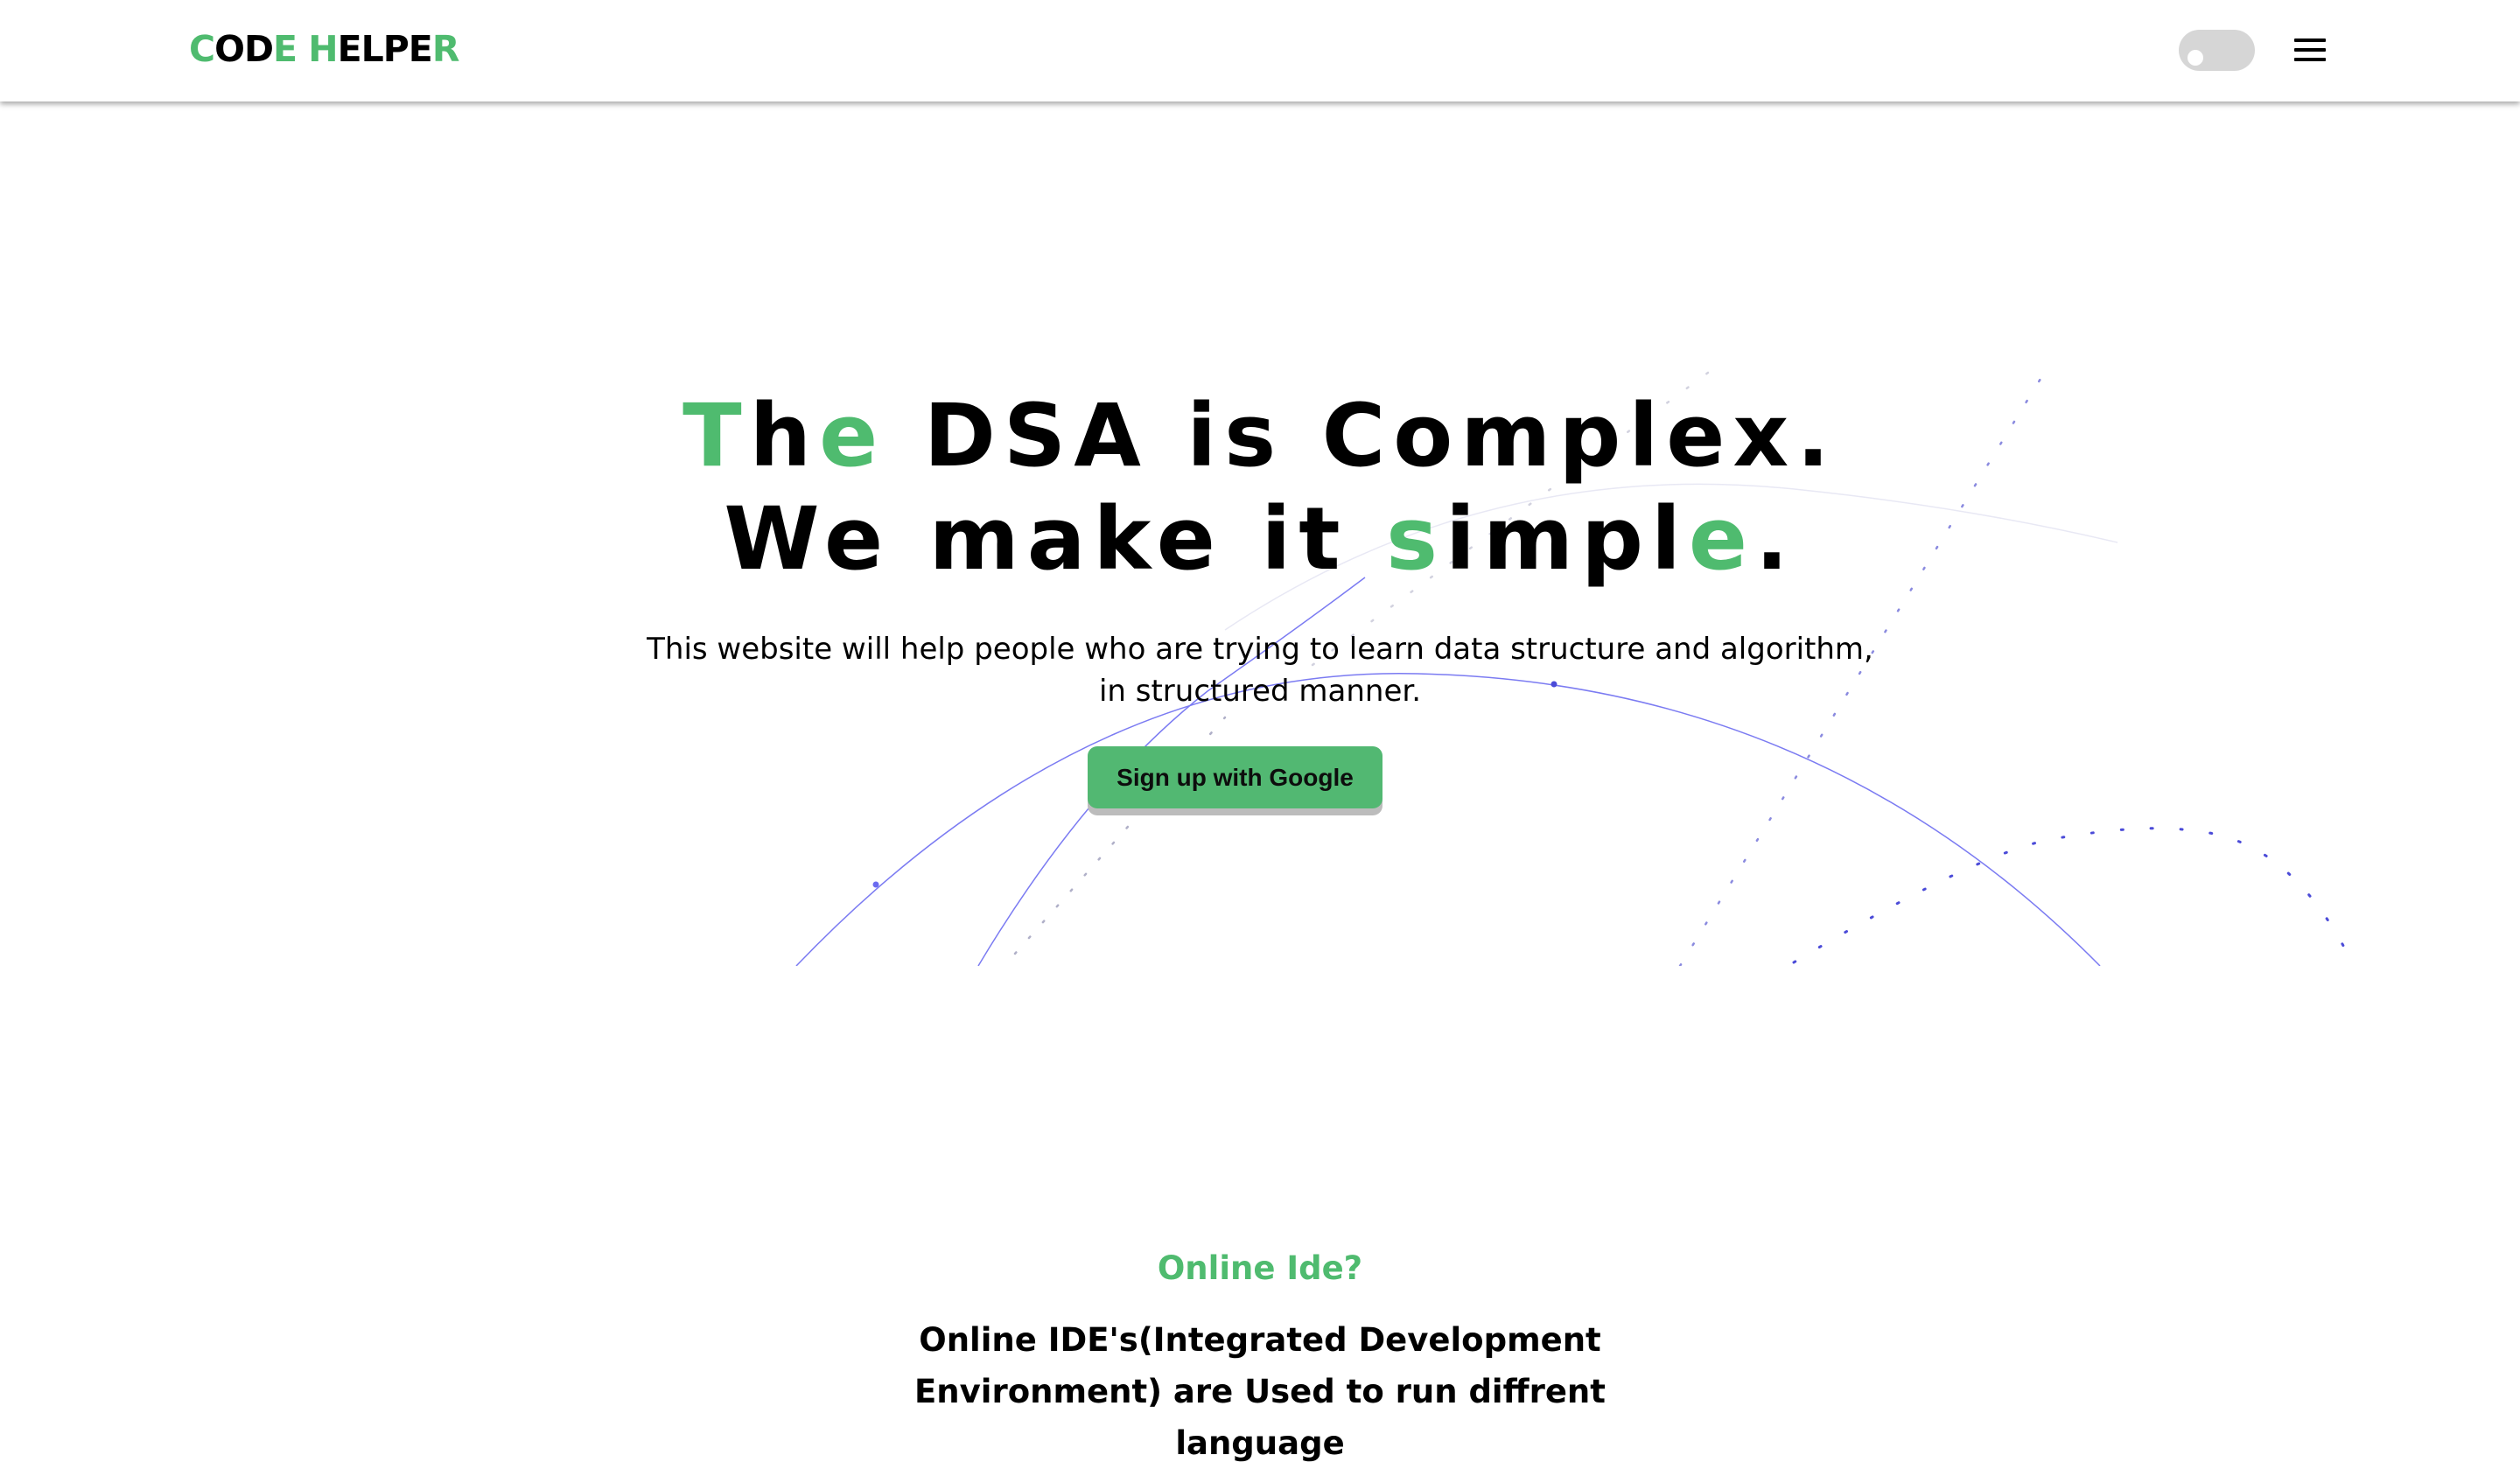  I want to click on logo-segment: H, so click(323, 49).